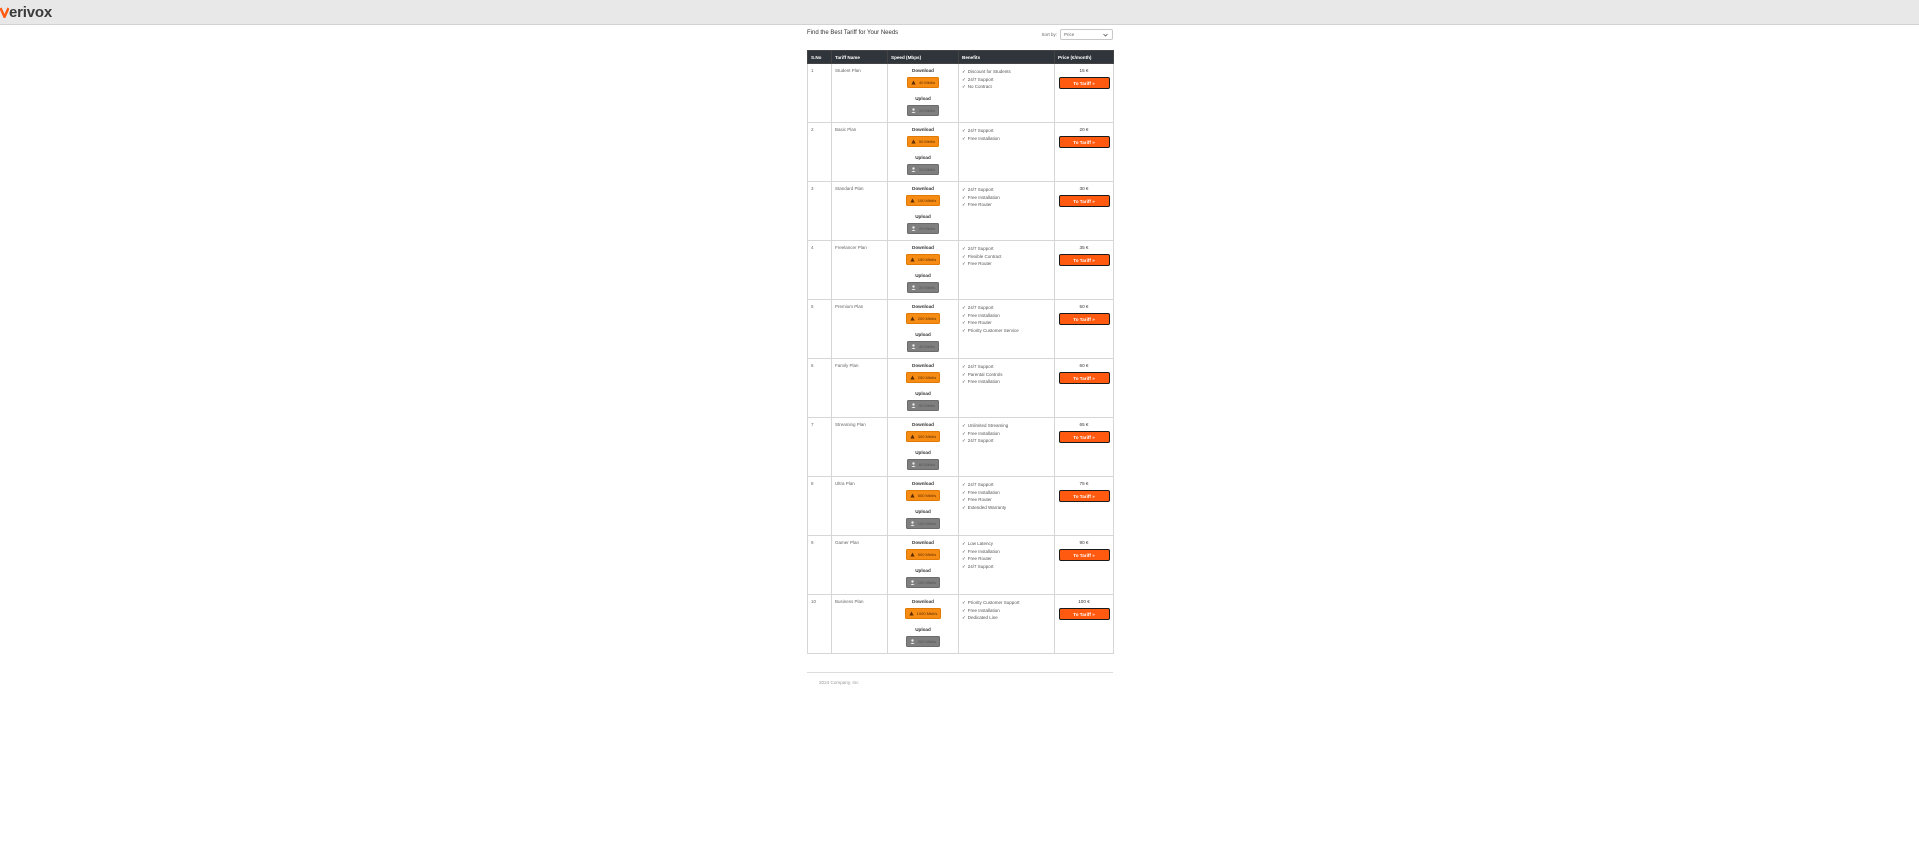 This screenshot has height=866, width=1919. I want to click on column-header-benefits: Benefits, so click(1006, 57).